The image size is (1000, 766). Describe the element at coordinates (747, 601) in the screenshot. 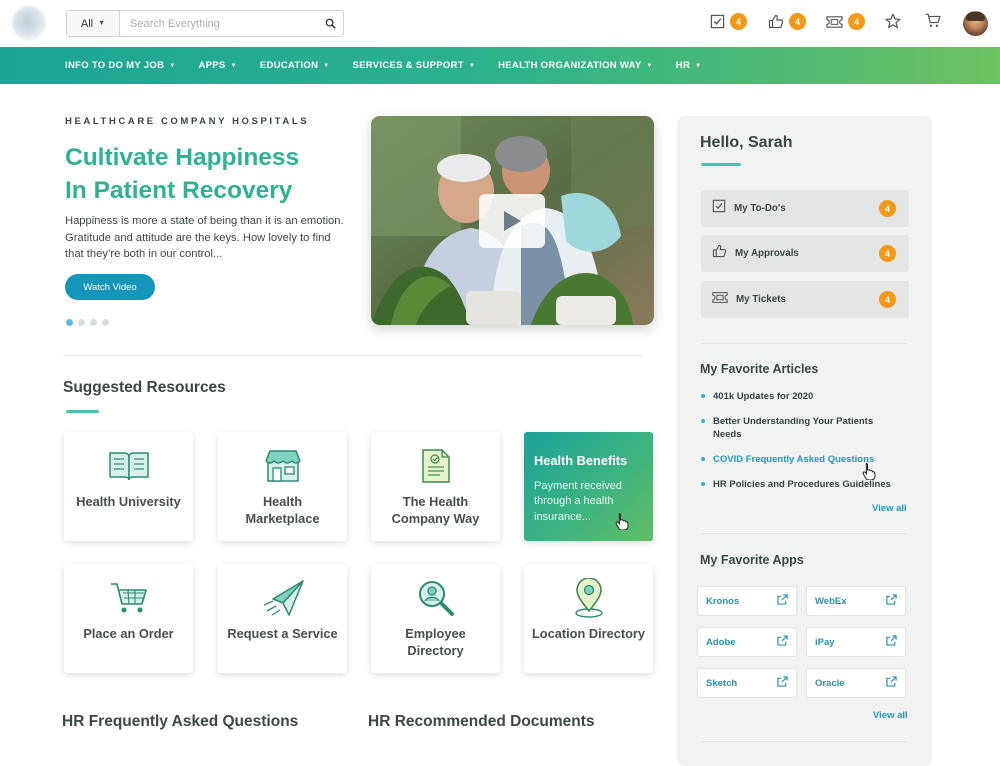

I see `app-tile-kronos: Kronos` at that location.